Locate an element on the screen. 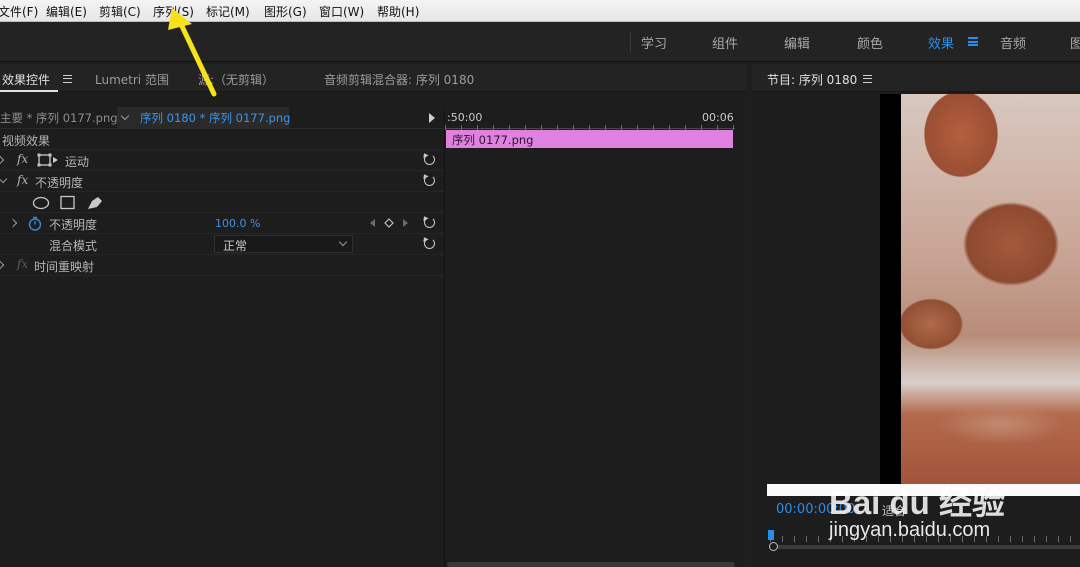 Image resolution: width=1080 pixels, height=567 pixels. param-name-blend-mode: 混合模式 is located at coordinates (73, 246).